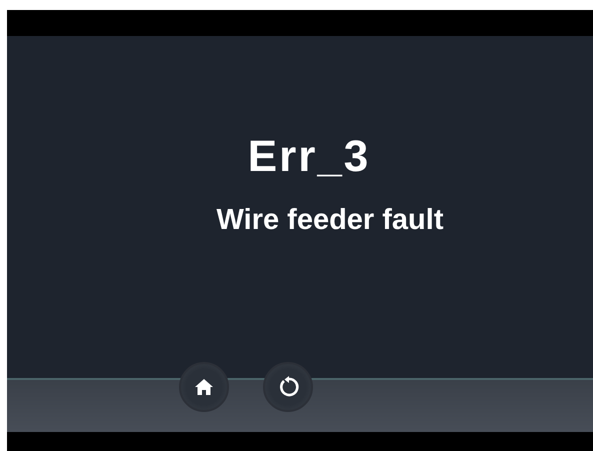 The width and height of the screenshot is (593, 451). I want to click on home-icon, so click(204, 387).